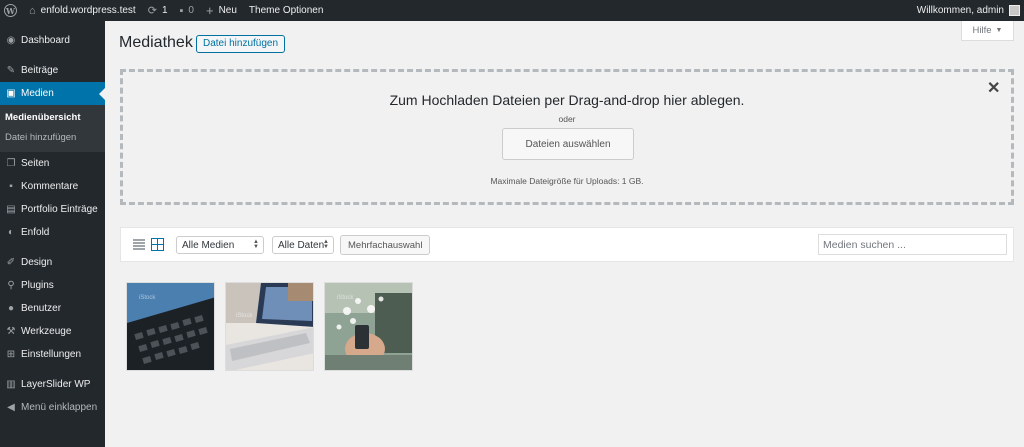  I want to click on sidebar-item-label: Beiträge, so click(40, 70).